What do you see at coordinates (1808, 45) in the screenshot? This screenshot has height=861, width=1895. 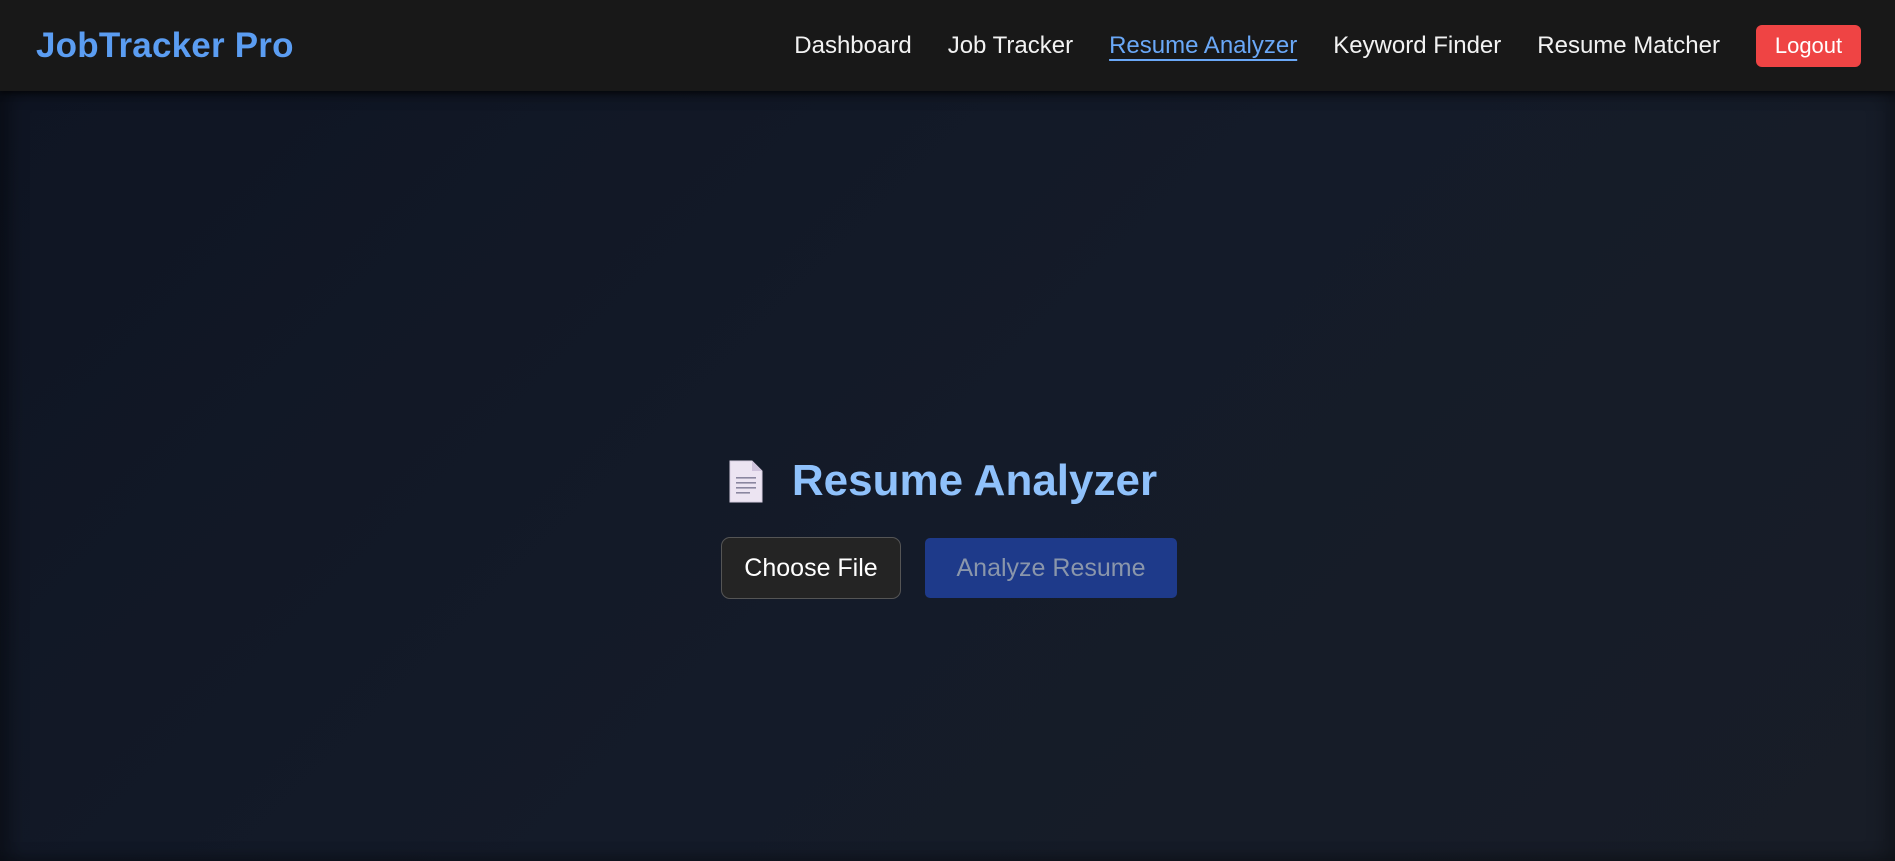 I see `logout-button: Logout` at bounding box center [1808, 45].